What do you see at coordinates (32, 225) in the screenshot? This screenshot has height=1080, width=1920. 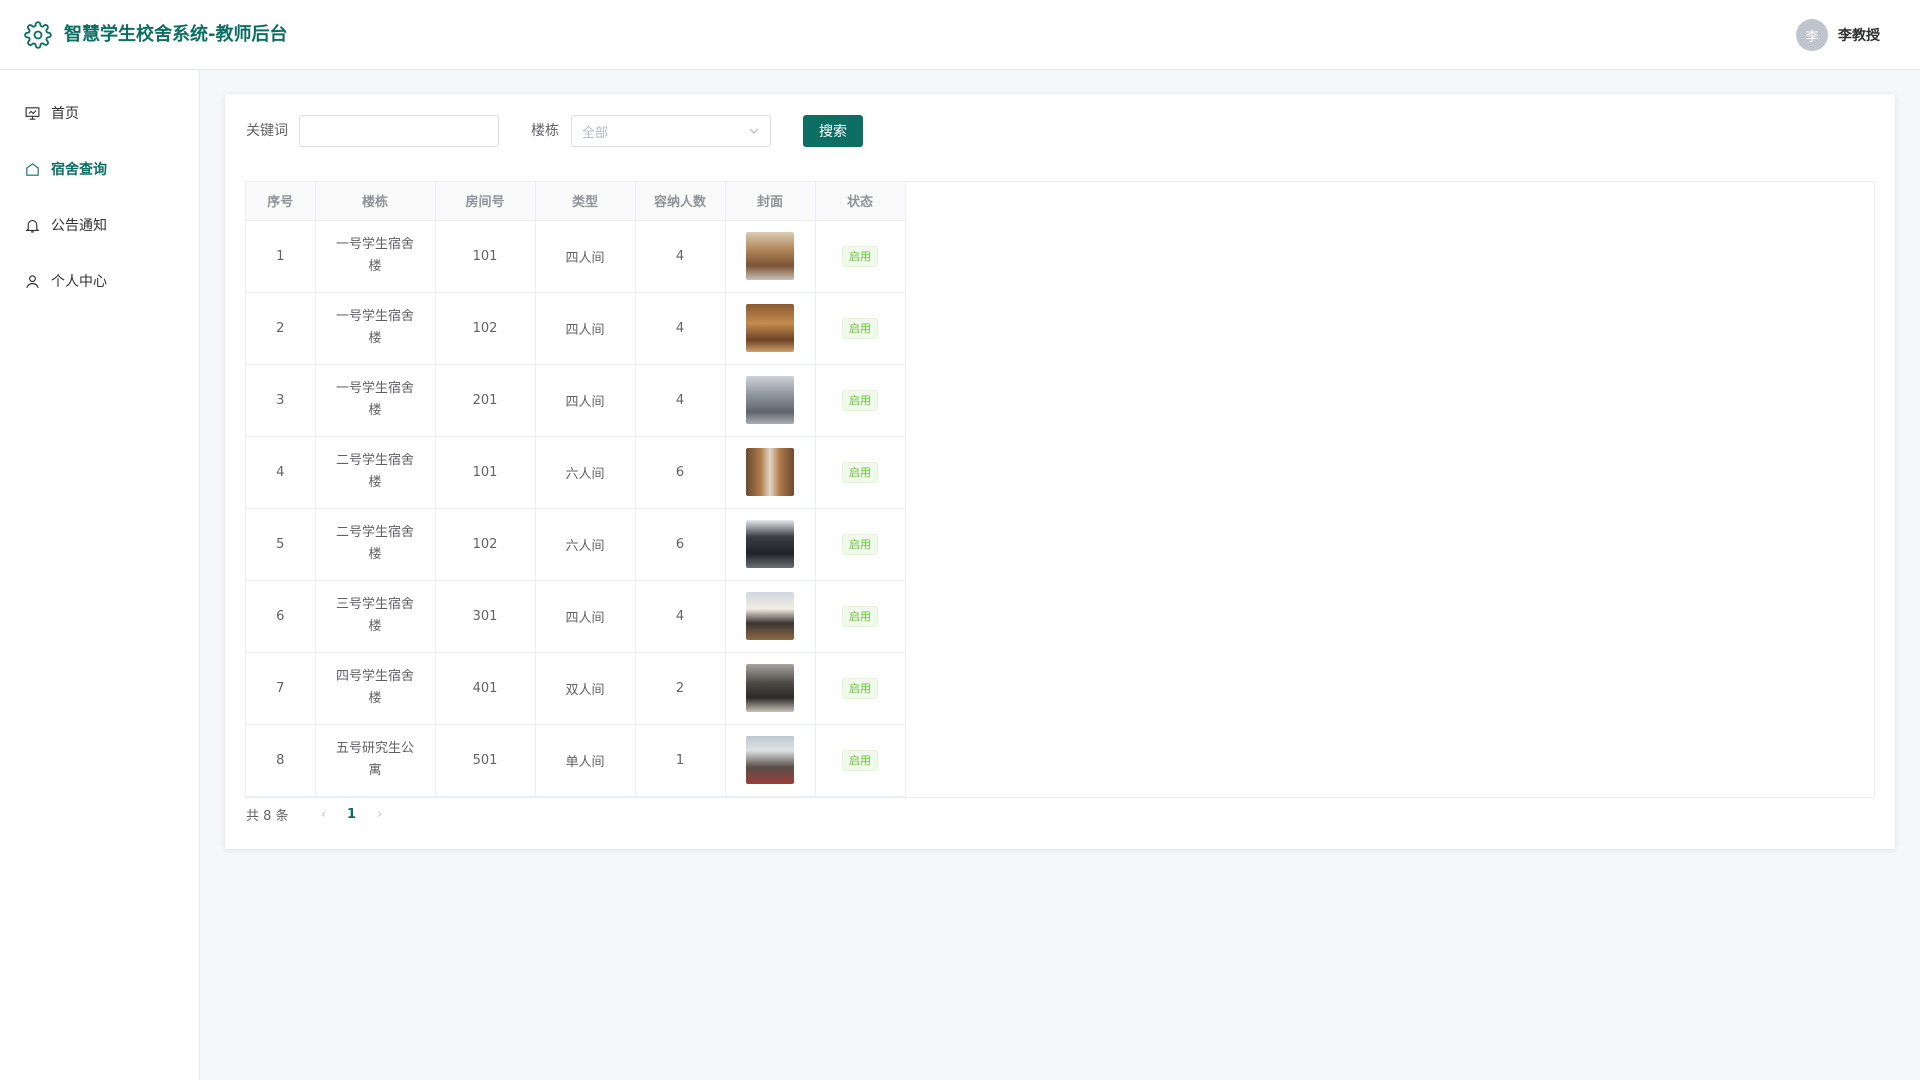 I see `bell-icon` at bounding box center [32, 225].